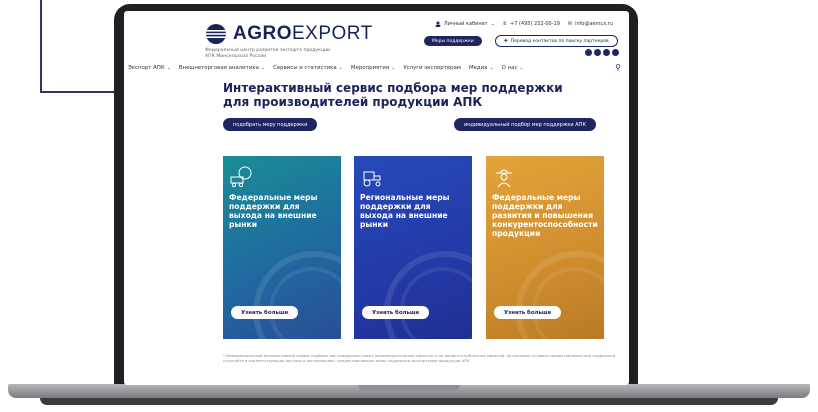 Image resolution: width=818 pixels, height=412 pixels. Describe the element at coordinates (594, 24) in the screenshot. I see `email-address: info@aemcx.ru` at that location.